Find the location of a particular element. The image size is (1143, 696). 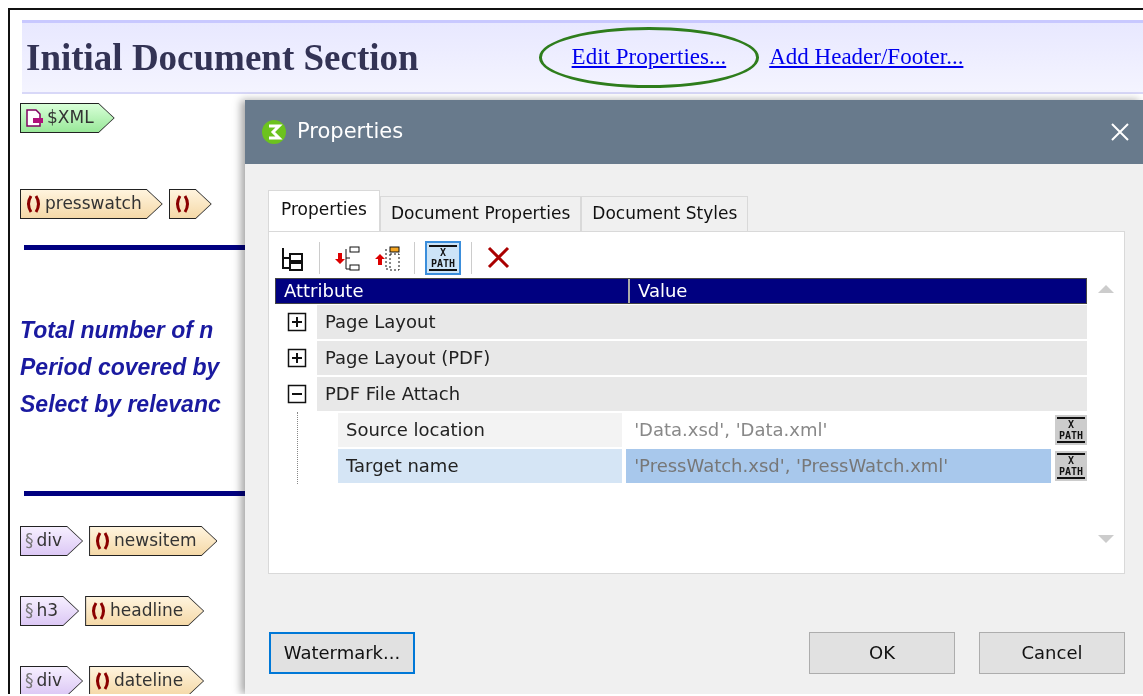

tab: Document Styles is located at coordinates (665, 213).